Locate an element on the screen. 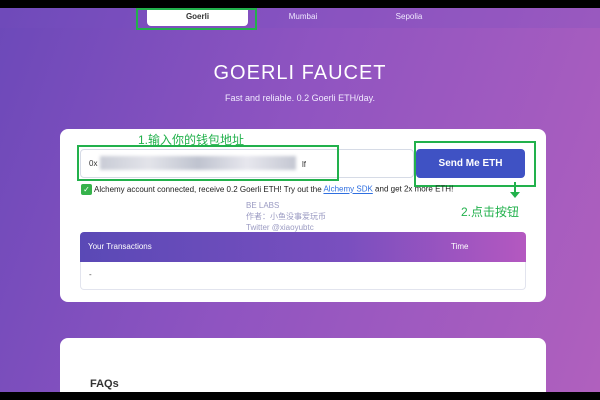  faq-card: FAQs is located at coordinates (303, 365).